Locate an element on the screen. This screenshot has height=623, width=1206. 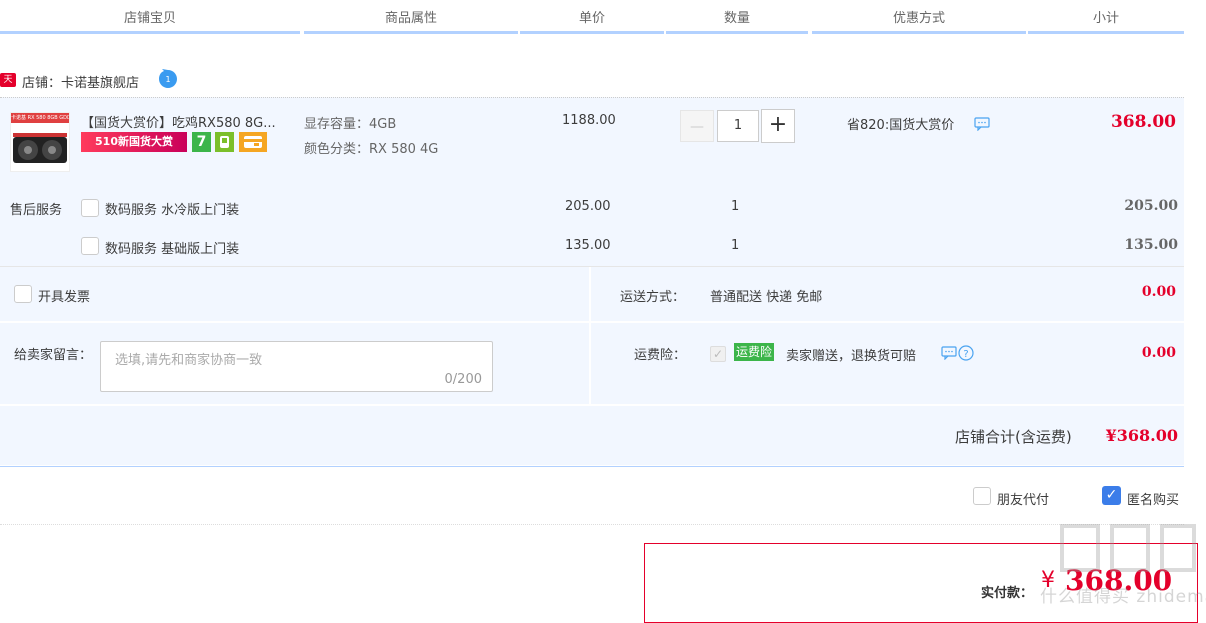
credit-card-icon is located at coordinates (253, 142).